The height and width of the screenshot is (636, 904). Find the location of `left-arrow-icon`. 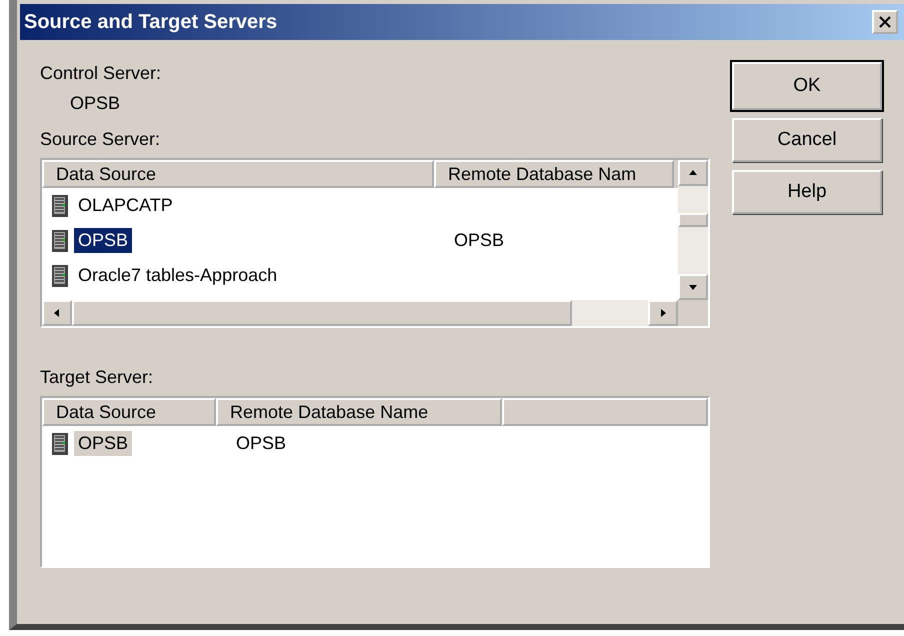

left-arrow-icon is located at coordinates (57, 313).